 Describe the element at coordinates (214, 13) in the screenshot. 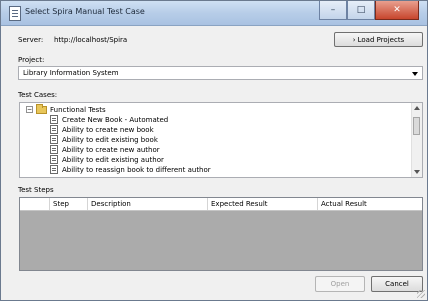

I see `title-bar: Select Spira Manual Test Case – □ ✕` at that location.